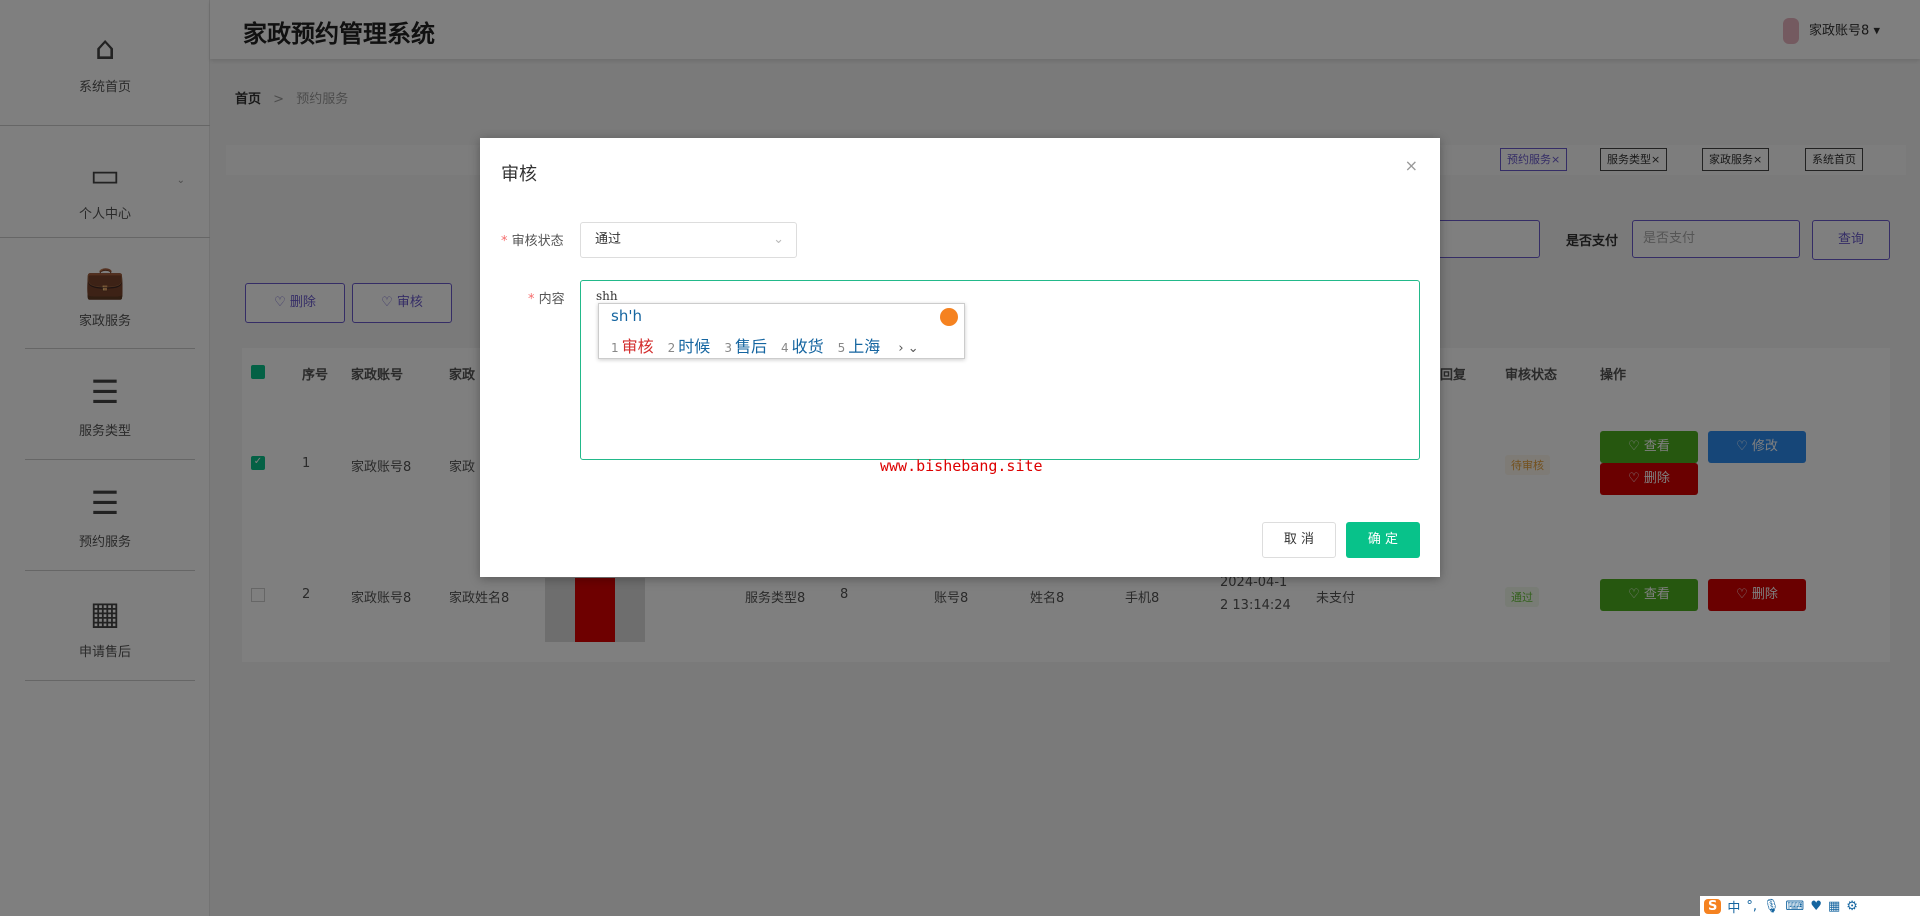 The image size is (1920, 916). Describe the element at coordinates (745, 345) in the screenshot. I see `ime-candidate: 3 售后` at that location.